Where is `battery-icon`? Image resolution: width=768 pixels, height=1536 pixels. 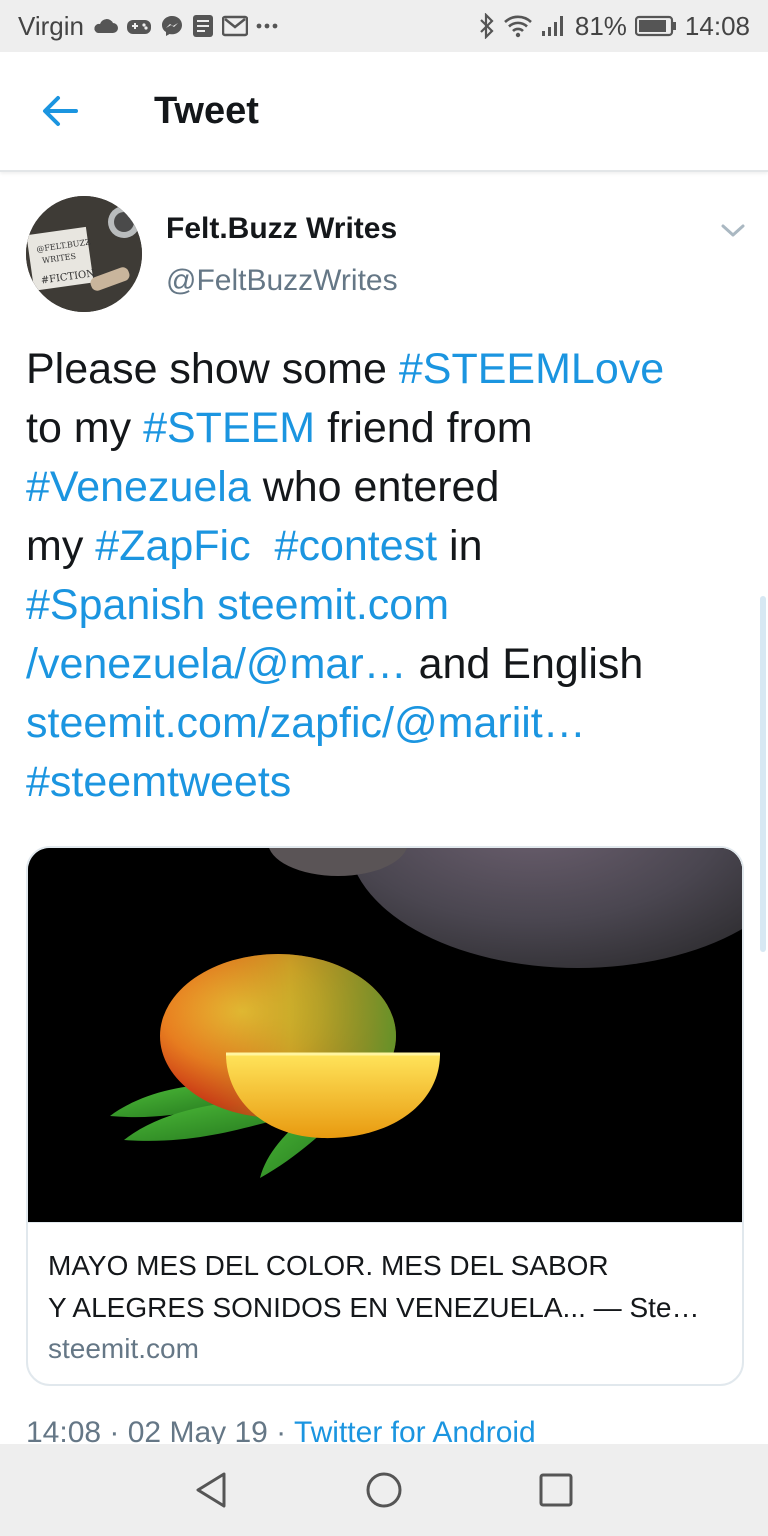
battery-icon is located at coordinates (655, 26).